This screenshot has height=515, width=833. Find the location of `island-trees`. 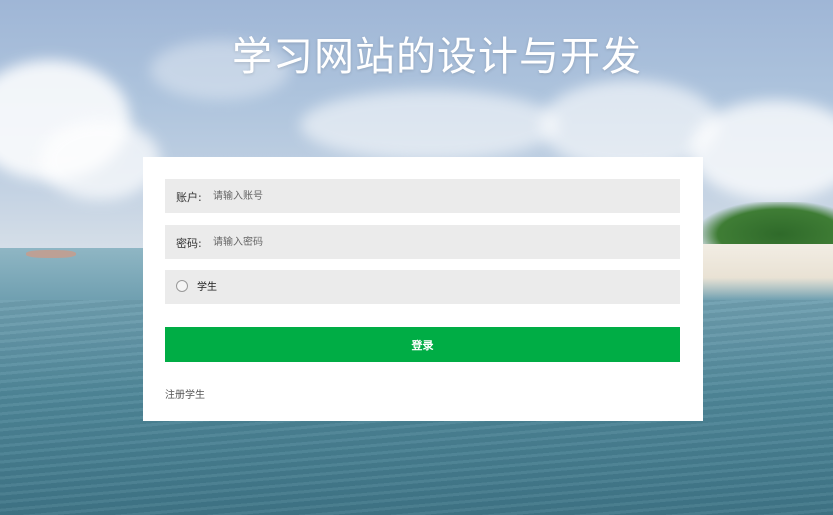

island-trees is located at coordinates (766, 225).